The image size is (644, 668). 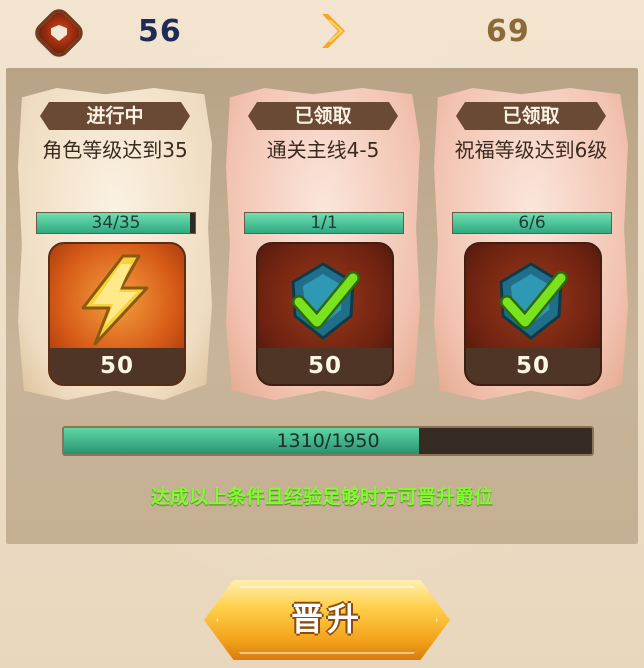 I want to click on task-card: 进行中 角色等级达到35 34/35 50, so click(x=115, y=244).